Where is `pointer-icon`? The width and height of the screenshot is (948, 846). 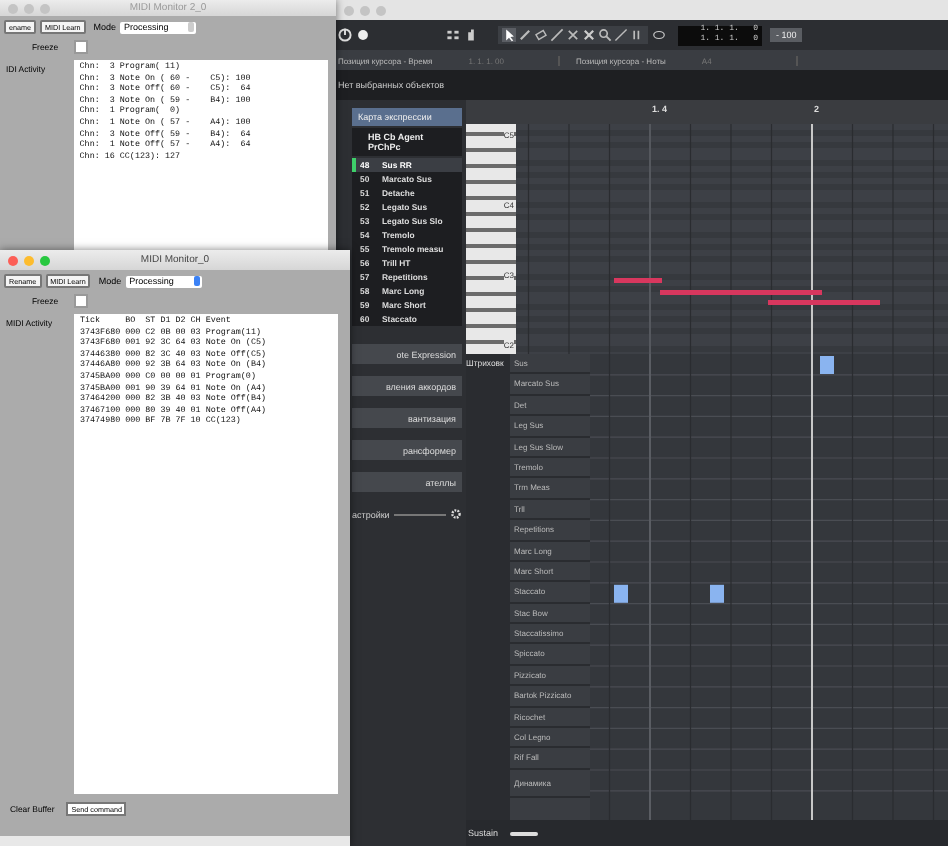 pointer-icon is located at coordinates (509, 35).